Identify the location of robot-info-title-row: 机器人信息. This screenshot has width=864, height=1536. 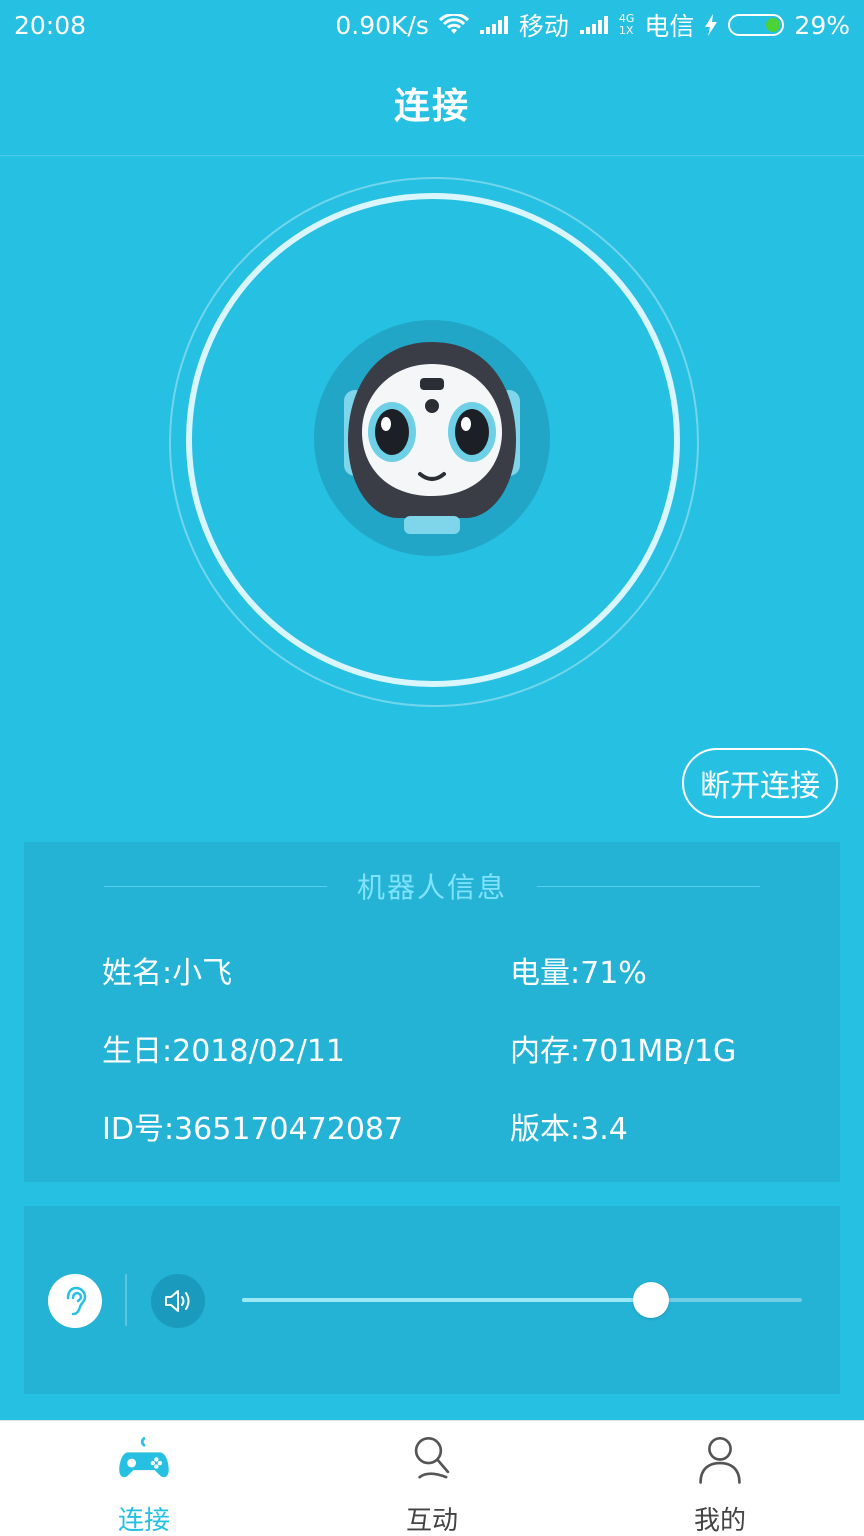
(432, 886).